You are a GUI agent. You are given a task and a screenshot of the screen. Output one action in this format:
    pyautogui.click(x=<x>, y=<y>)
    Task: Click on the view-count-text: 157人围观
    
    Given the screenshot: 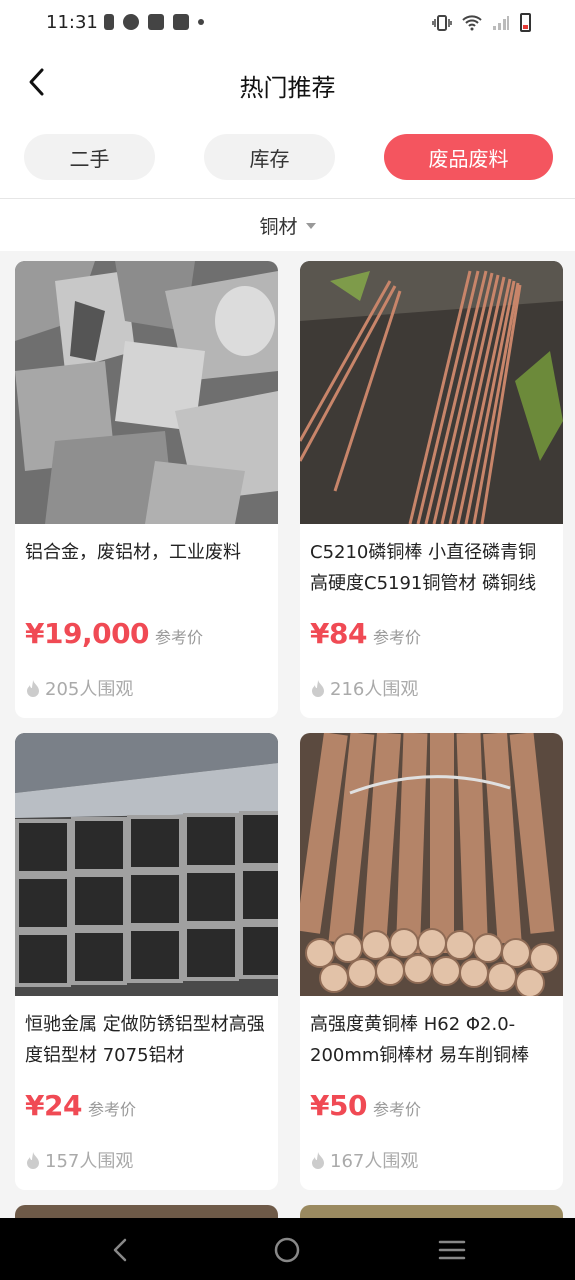 What is the action you would take?
    pyautogui.click(x=89, y=1161)
    